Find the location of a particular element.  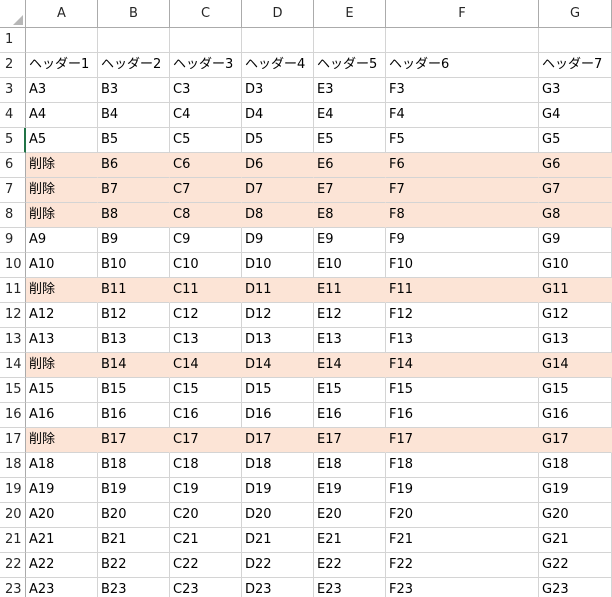

cell-c12: C12 is located at coordinates (206, 315).